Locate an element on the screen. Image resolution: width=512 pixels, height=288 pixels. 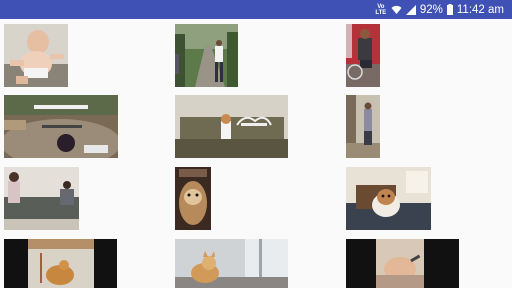
thumbnail-skatepark-fisheye is located at coordinates (61, 126).